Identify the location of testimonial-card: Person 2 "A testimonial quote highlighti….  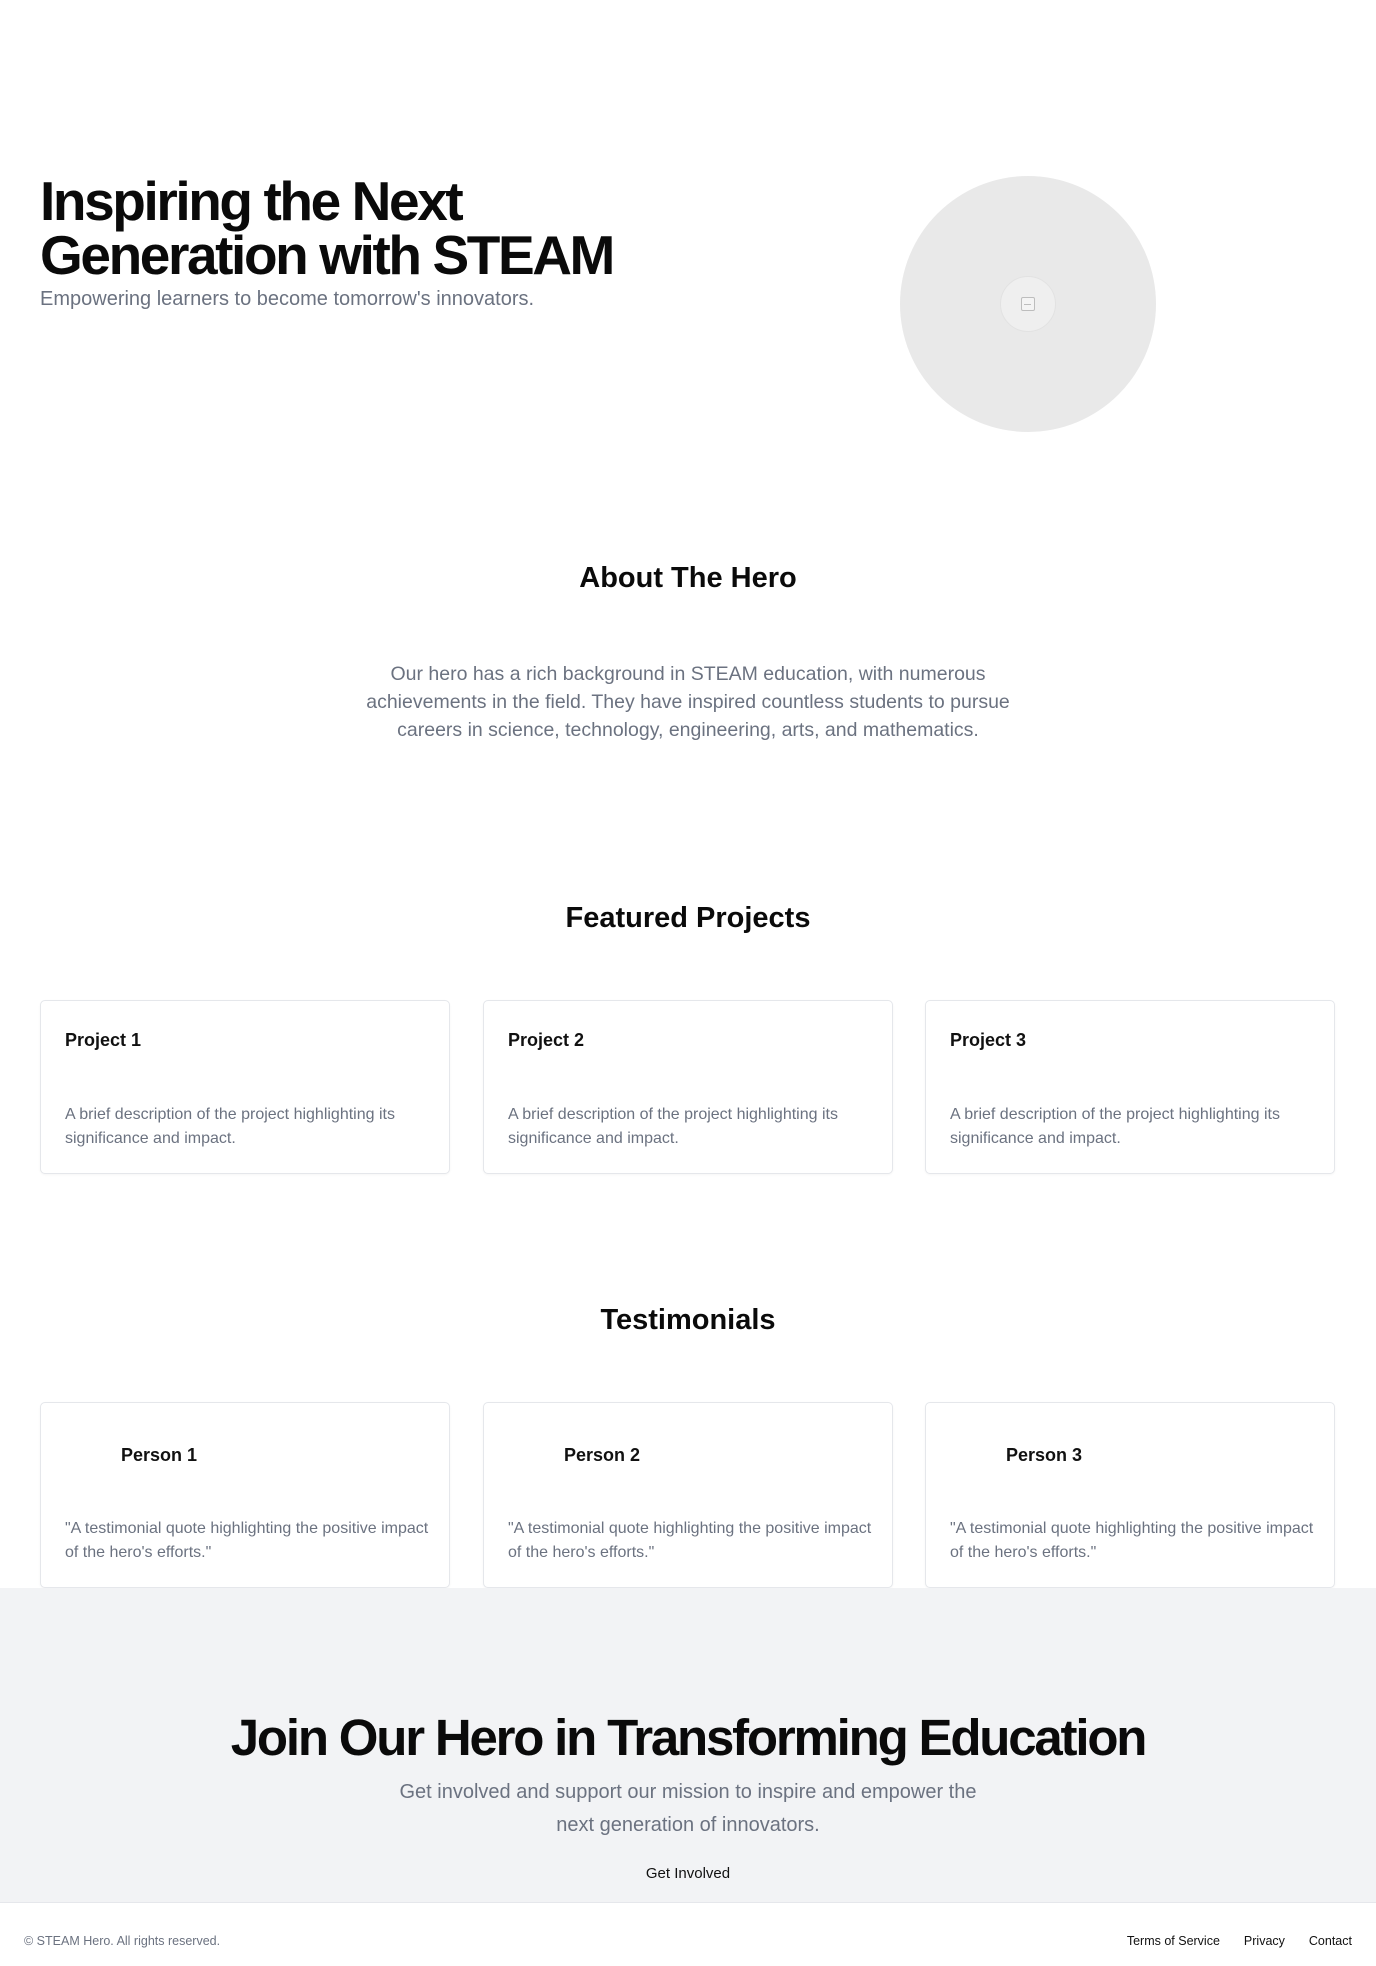
(688, 1495).